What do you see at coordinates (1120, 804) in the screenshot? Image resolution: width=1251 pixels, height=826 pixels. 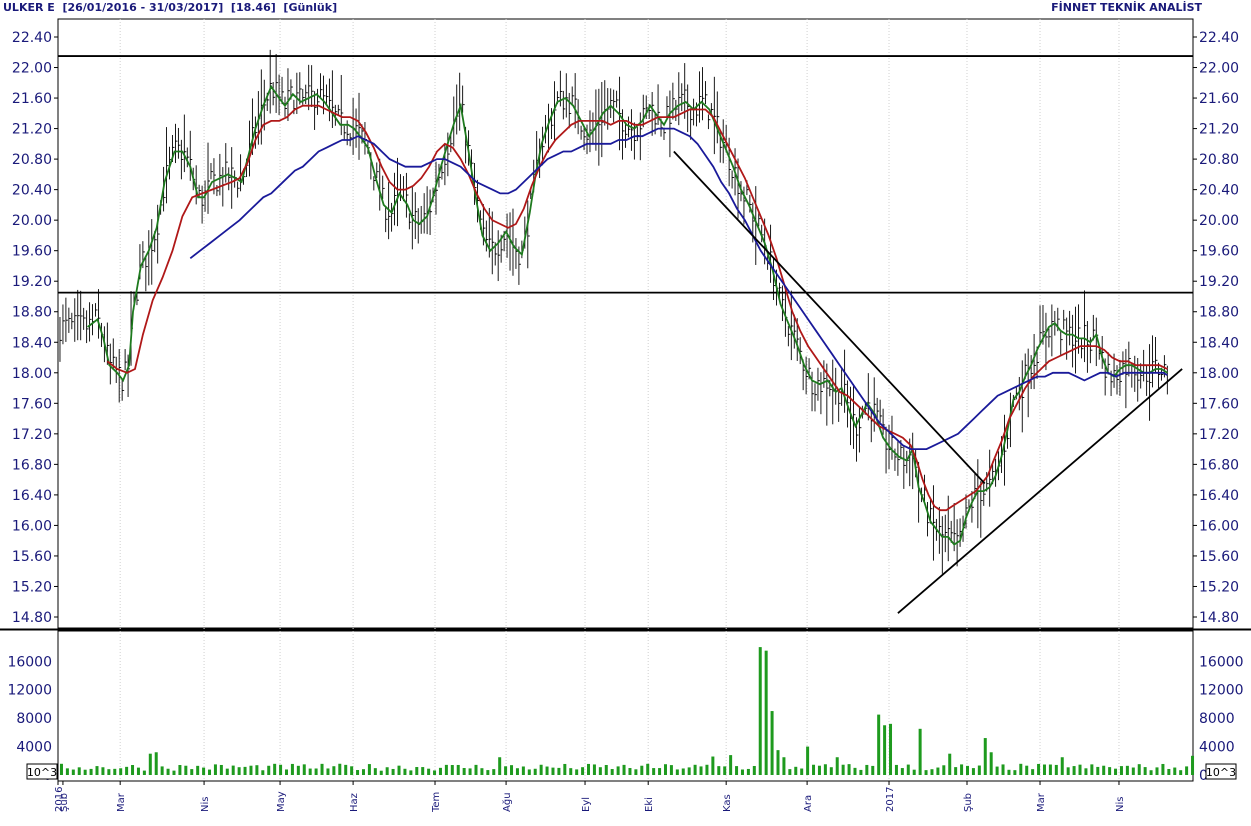 I see `x-tick-label: Nis` at bounding box center [1120, 804].